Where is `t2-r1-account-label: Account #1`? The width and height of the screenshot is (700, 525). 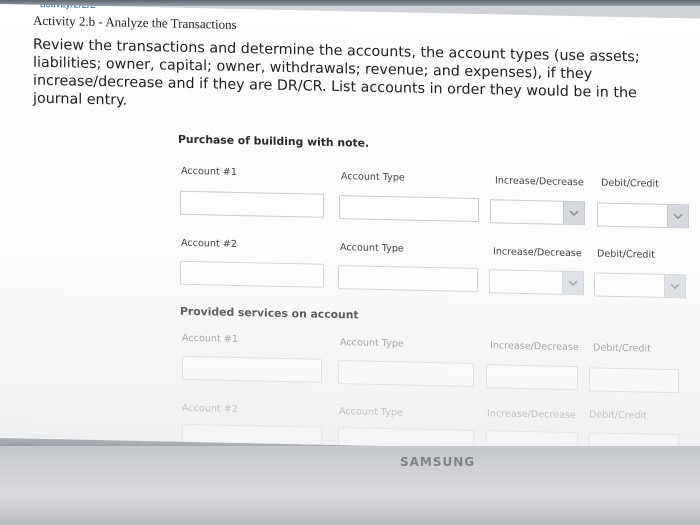 t2-r1-account-label: Account #1 is located at coordinates (210, 338).